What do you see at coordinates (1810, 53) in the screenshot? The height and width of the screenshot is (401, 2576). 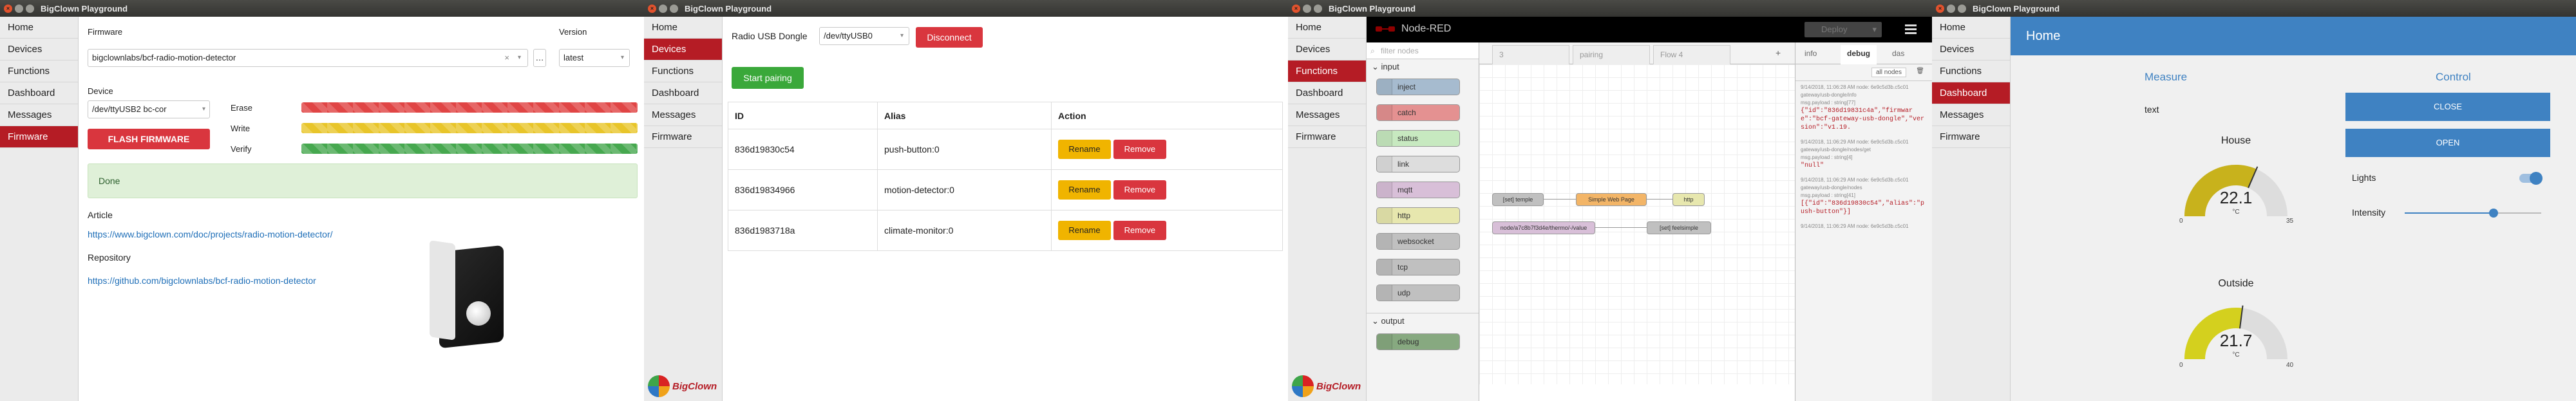 I see `tab-info: info` at bounding box center [1810, 53].